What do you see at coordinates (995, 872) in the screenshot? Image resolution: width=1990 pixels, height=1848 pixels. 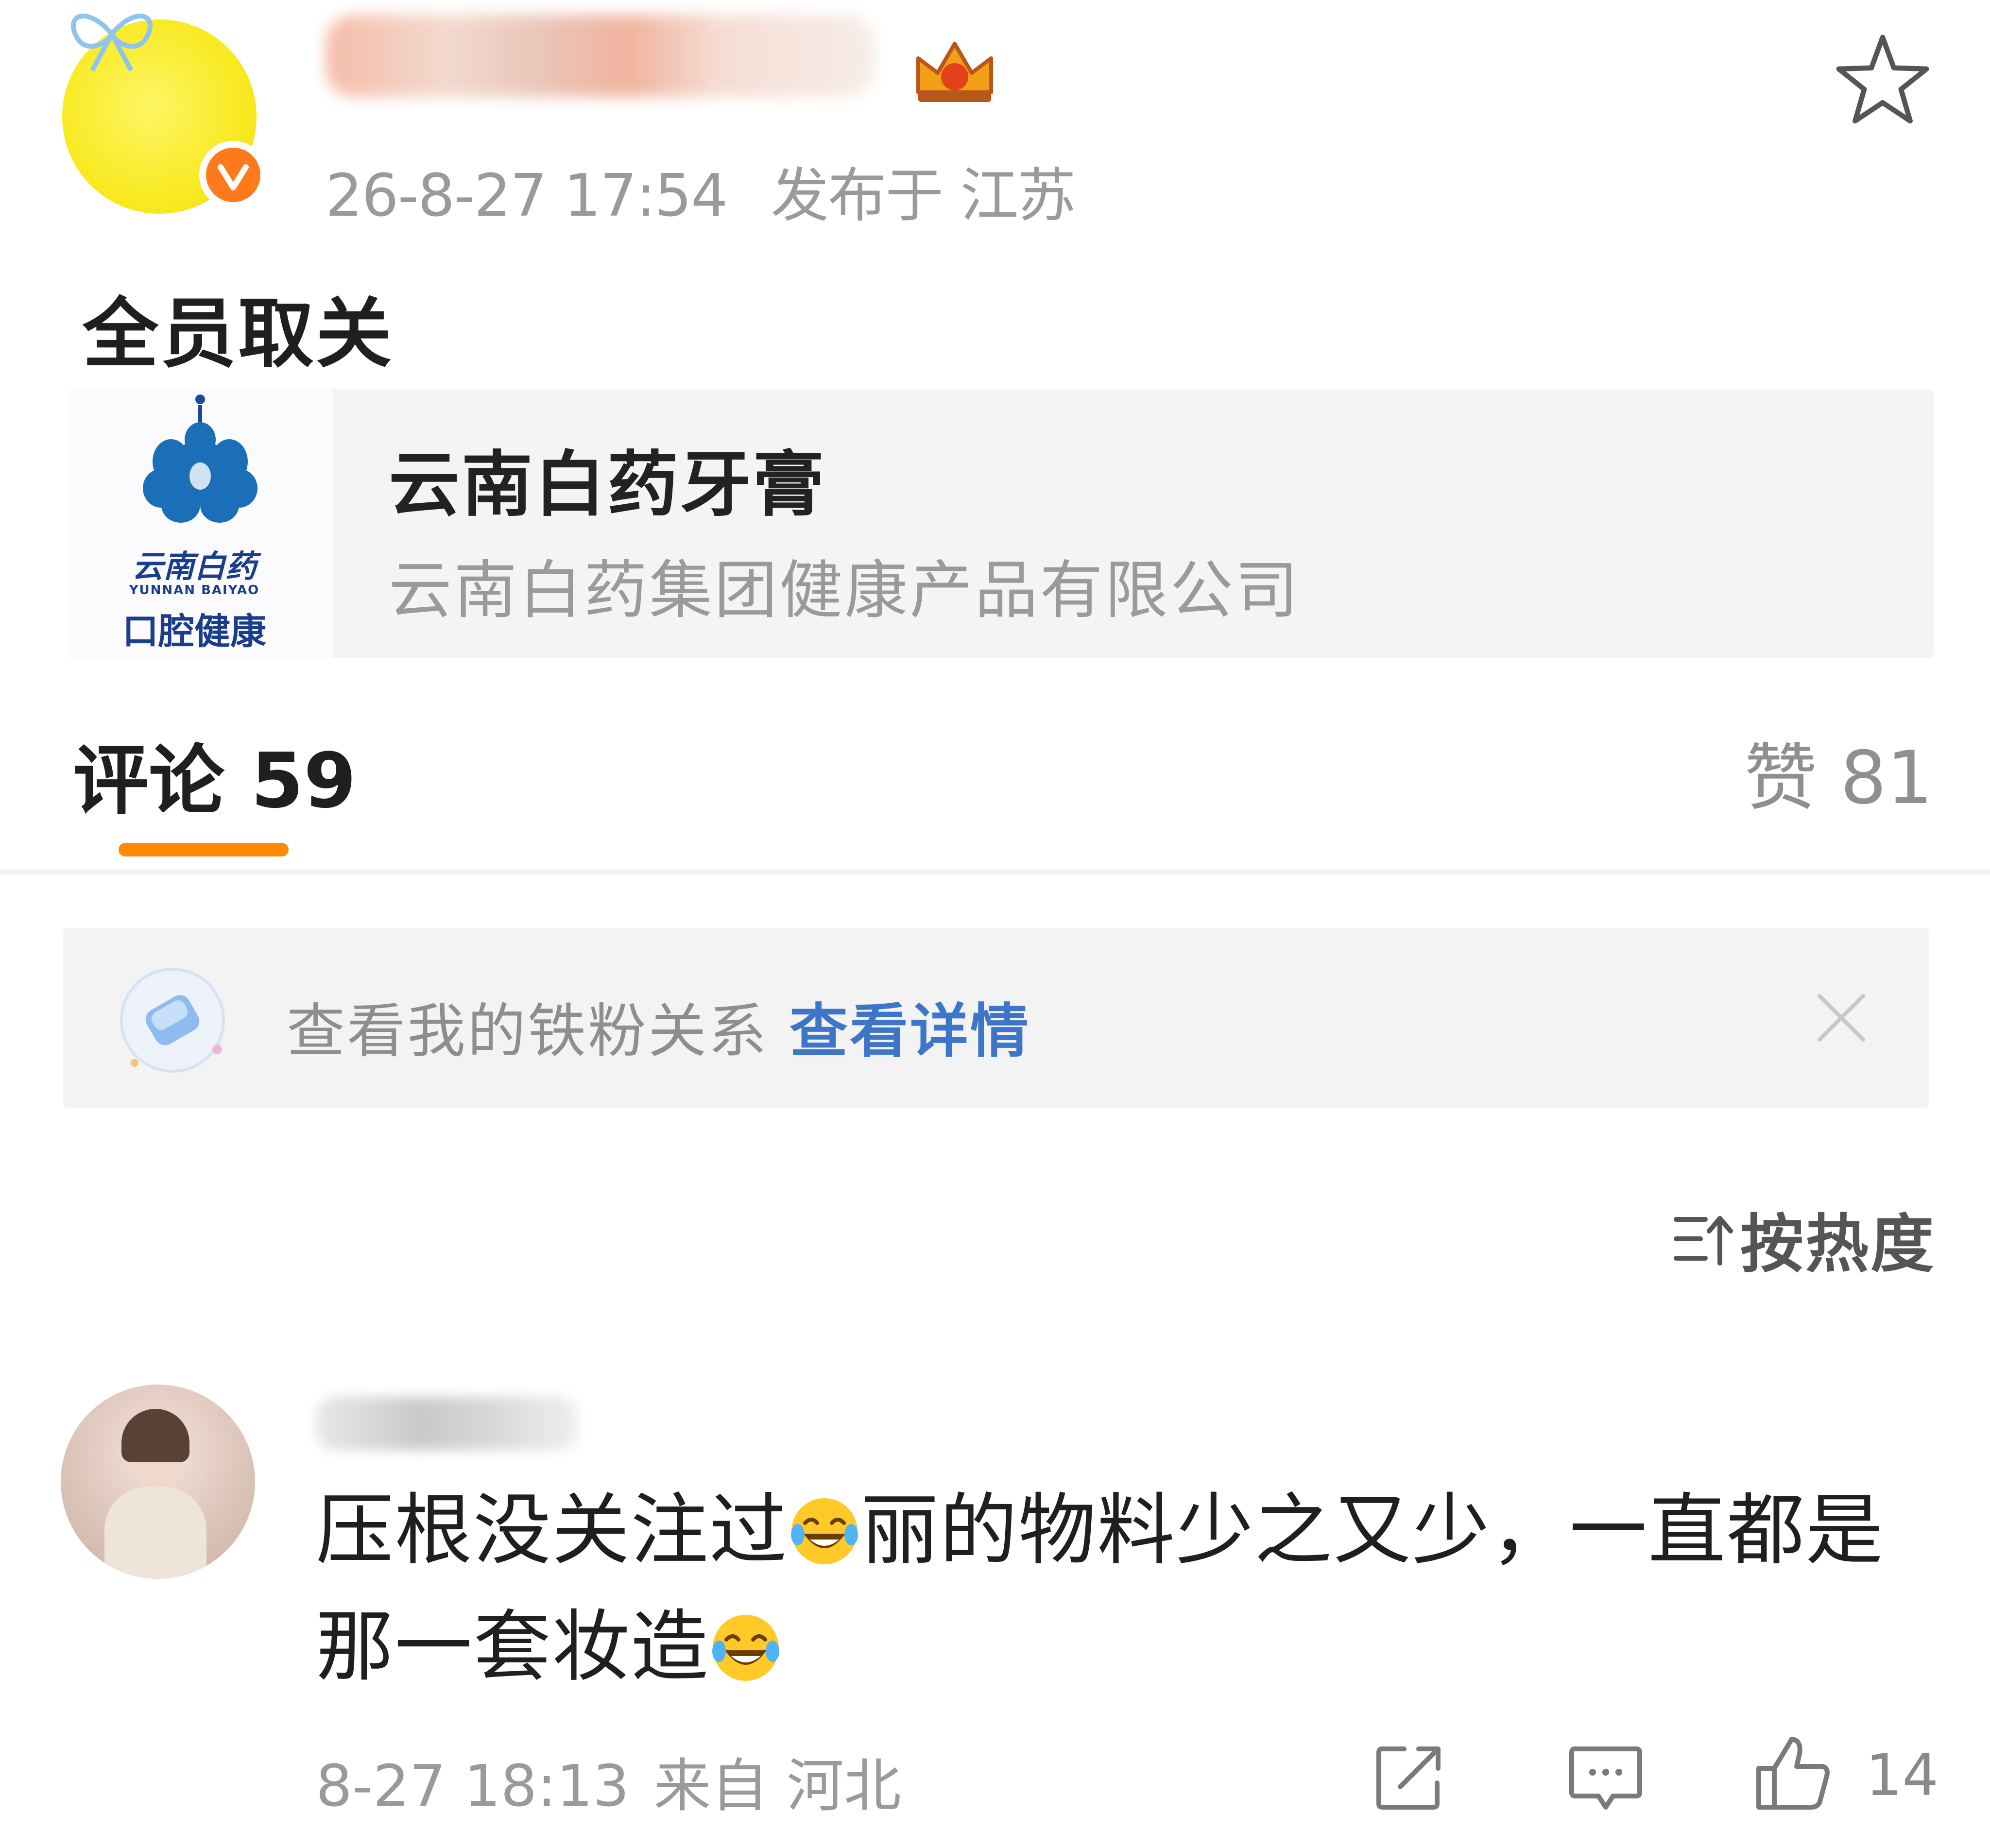 I see `tabs-divider` at bounding box center [995, 872].